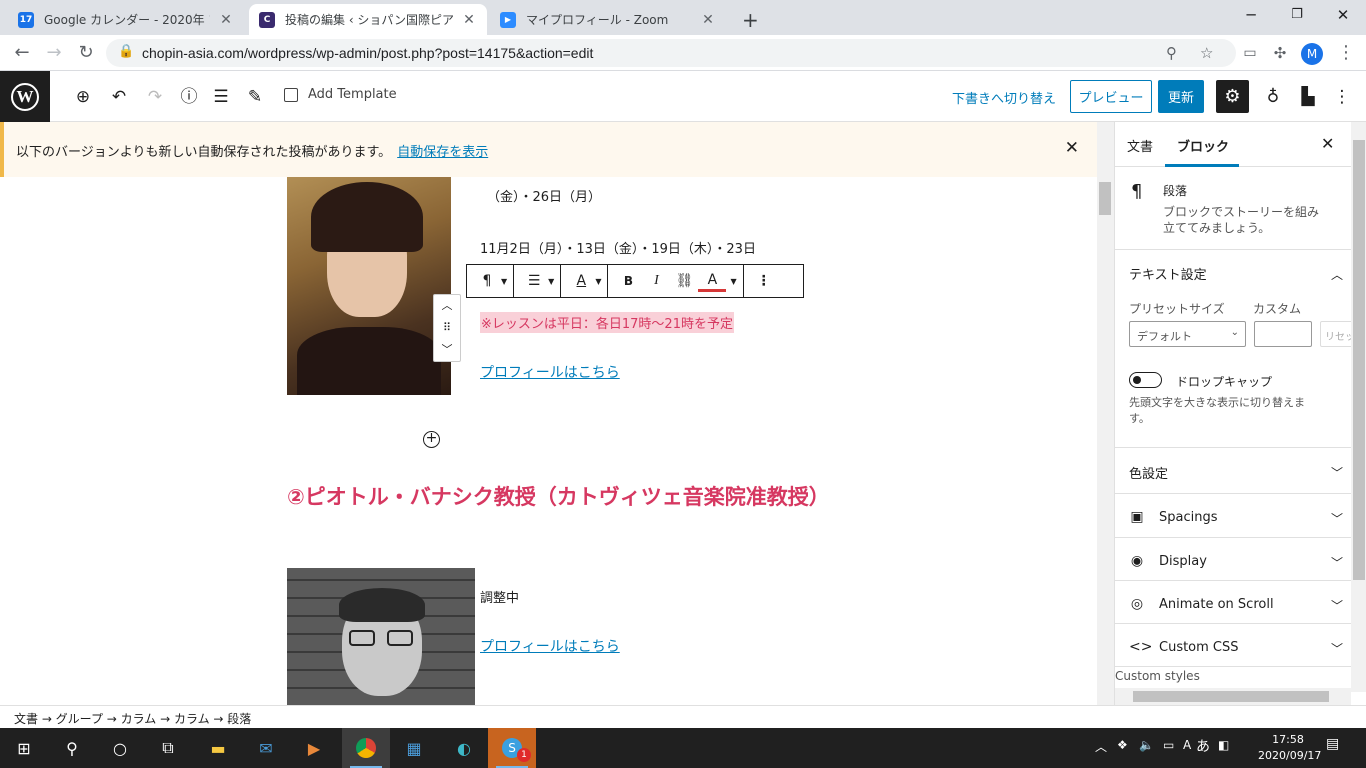 This screenshot has height=768, width=1366. Describe the element at coordinates (1171, 53) in the screenshot. I see `zoom-search-icon: ⚲` at that location.